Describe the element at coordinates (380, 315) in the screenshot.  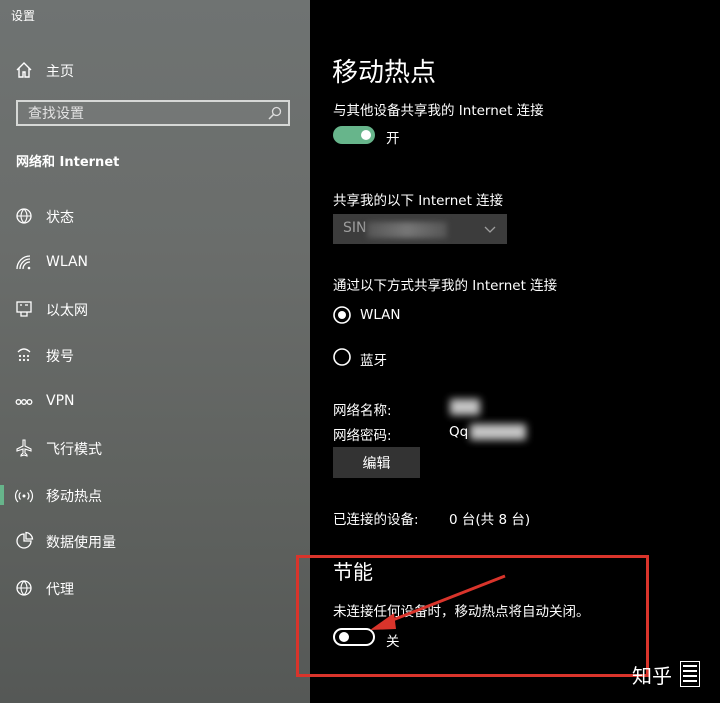
I see `radio-wlan-label: WLAN` at that location.